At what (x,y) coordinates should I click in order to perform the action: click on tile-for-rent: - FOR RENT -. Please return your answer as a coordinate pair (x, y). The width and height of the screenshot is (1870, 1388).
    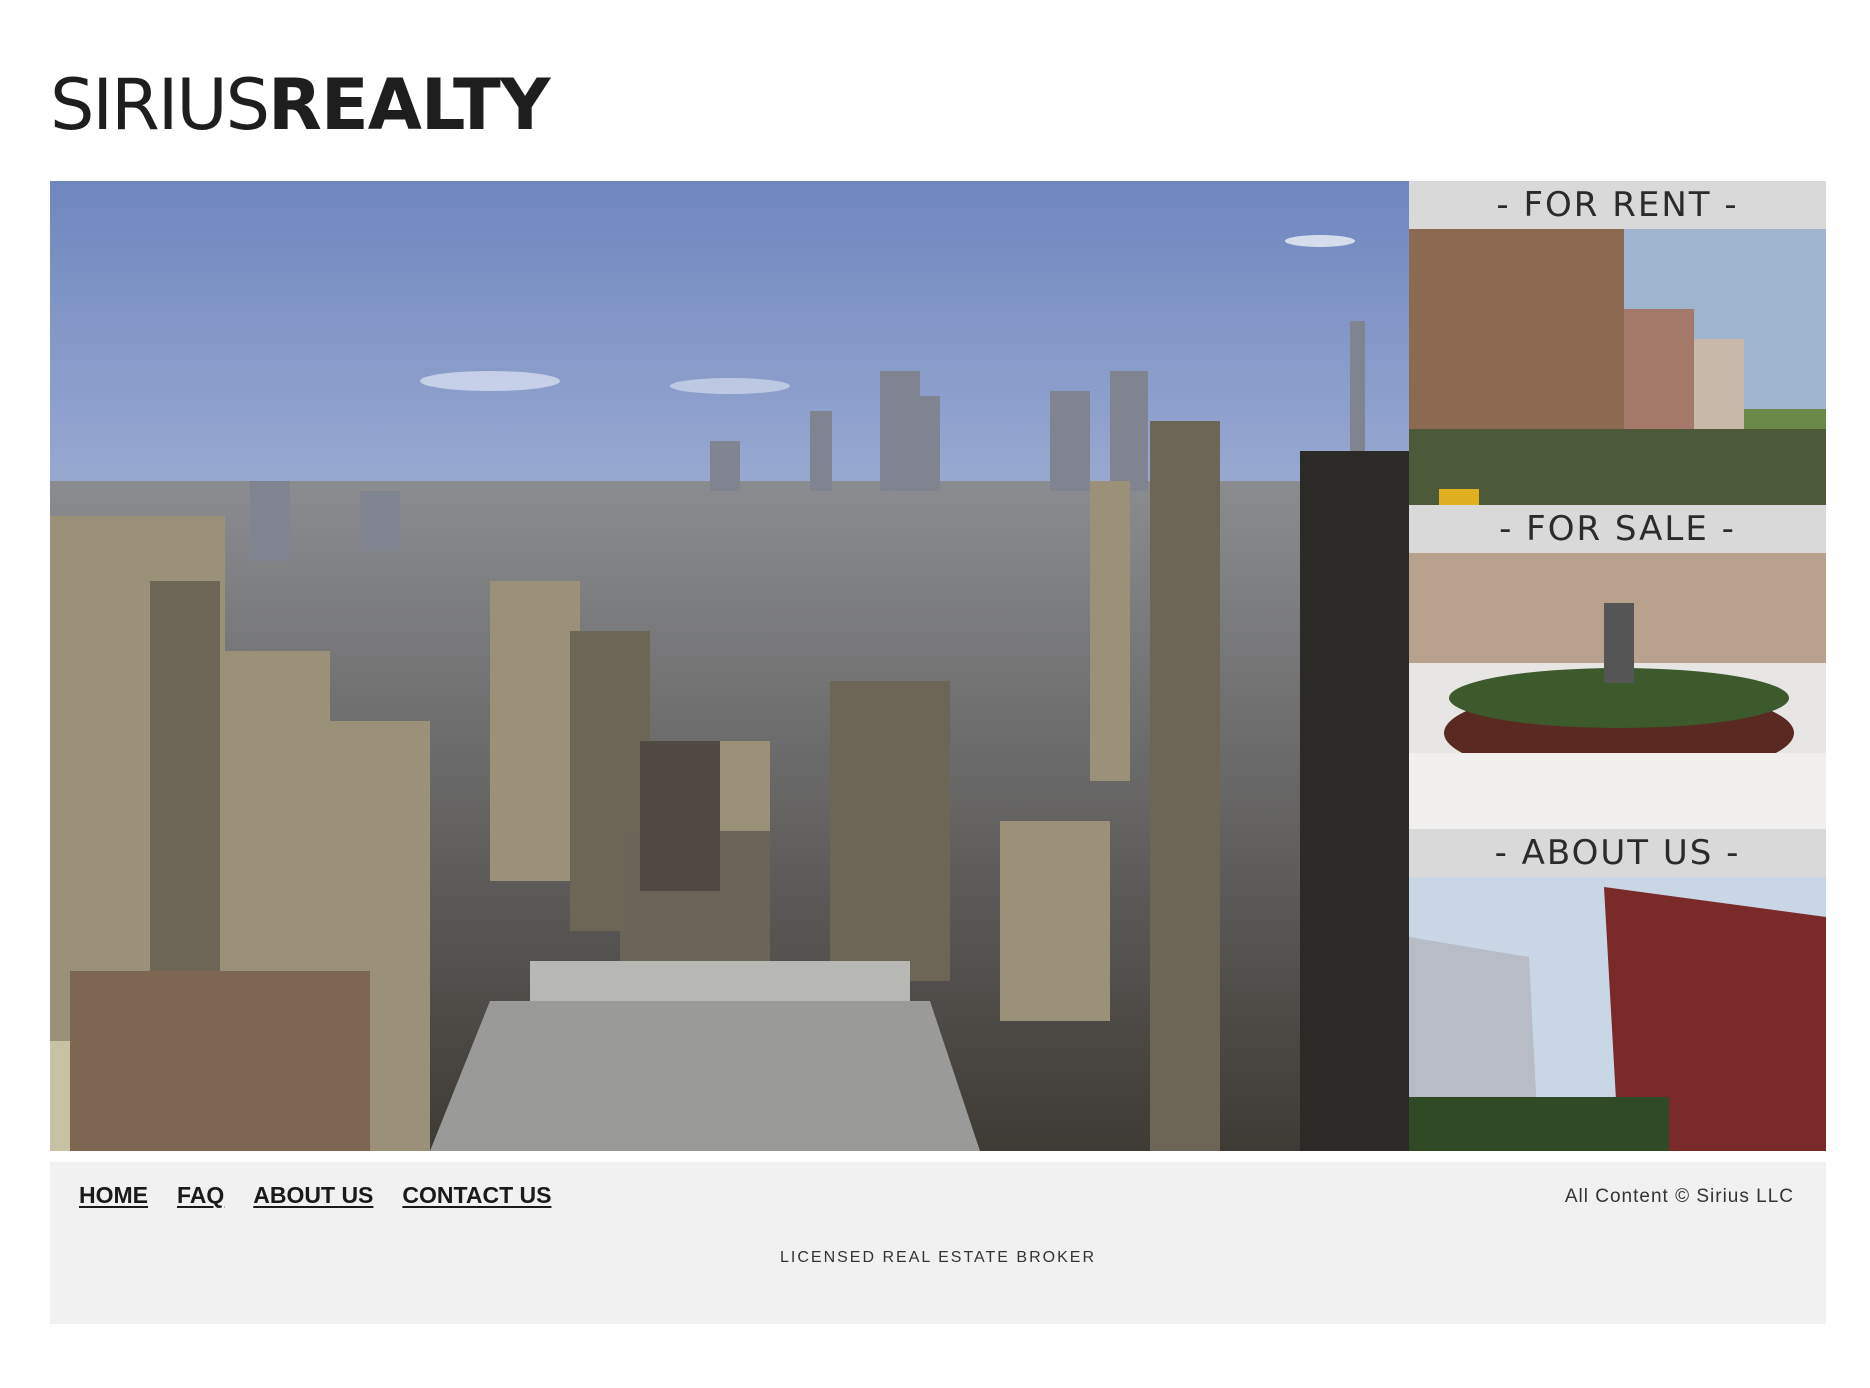
    Looking at the image, I should click on (1617, 343).